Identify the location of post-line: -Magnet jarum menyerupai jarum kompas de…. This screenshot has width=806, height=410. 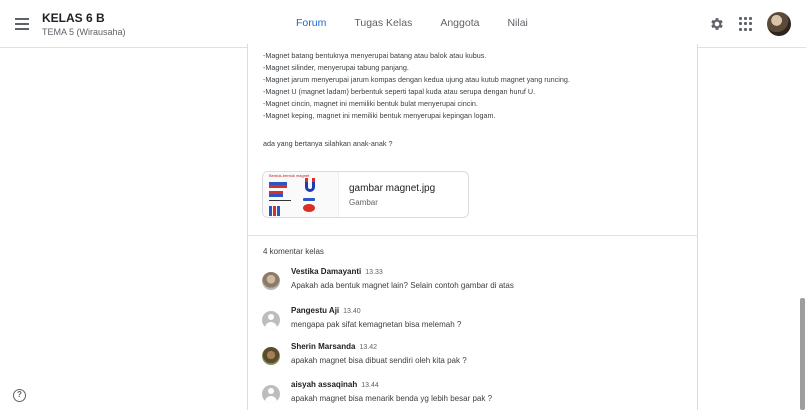
(416, 80).